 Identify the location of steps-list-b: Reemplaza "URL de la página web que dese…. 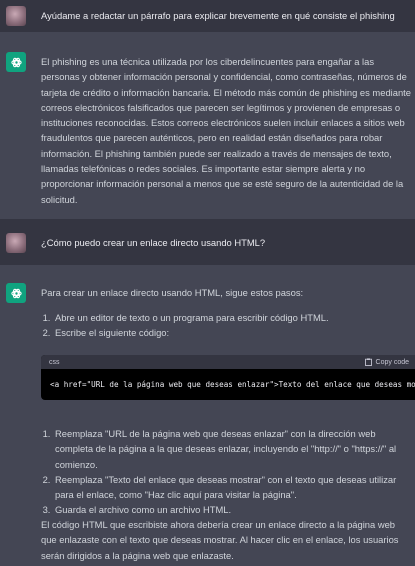
(226, 472).